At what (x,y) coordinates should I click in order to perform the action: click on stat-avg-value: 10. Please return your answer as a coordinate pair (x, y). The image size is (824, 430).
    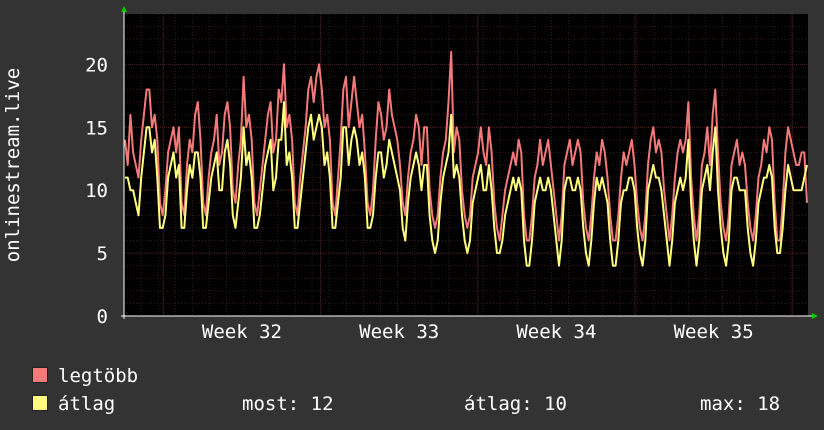
    Looking at the image, I should click on (555, 404).